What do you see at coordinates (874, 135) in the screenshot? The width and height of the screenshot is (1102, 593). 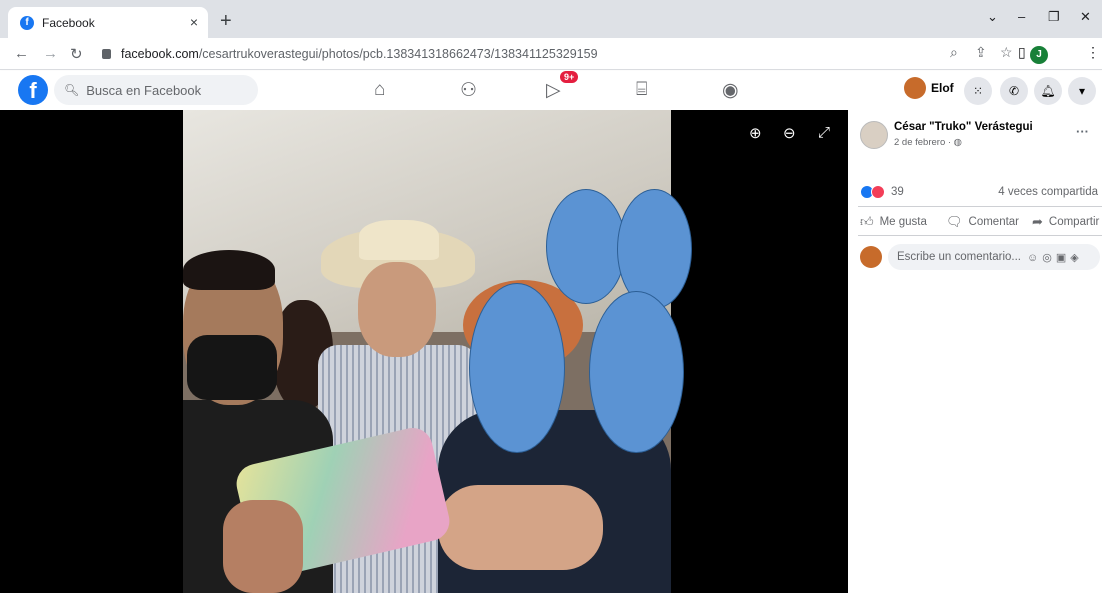 I see `author-avatar` at bounding box center [874, 135].